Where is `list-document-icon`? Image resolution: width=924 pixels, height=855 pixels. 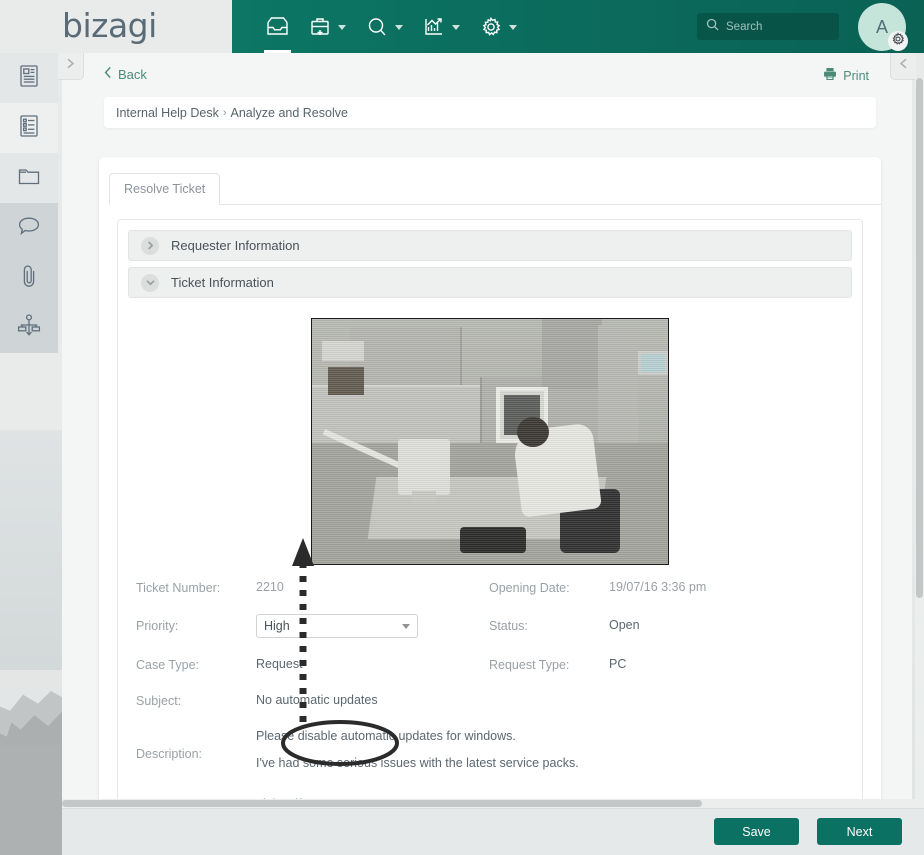 list-document-icon is located at coordinates (29, 128).